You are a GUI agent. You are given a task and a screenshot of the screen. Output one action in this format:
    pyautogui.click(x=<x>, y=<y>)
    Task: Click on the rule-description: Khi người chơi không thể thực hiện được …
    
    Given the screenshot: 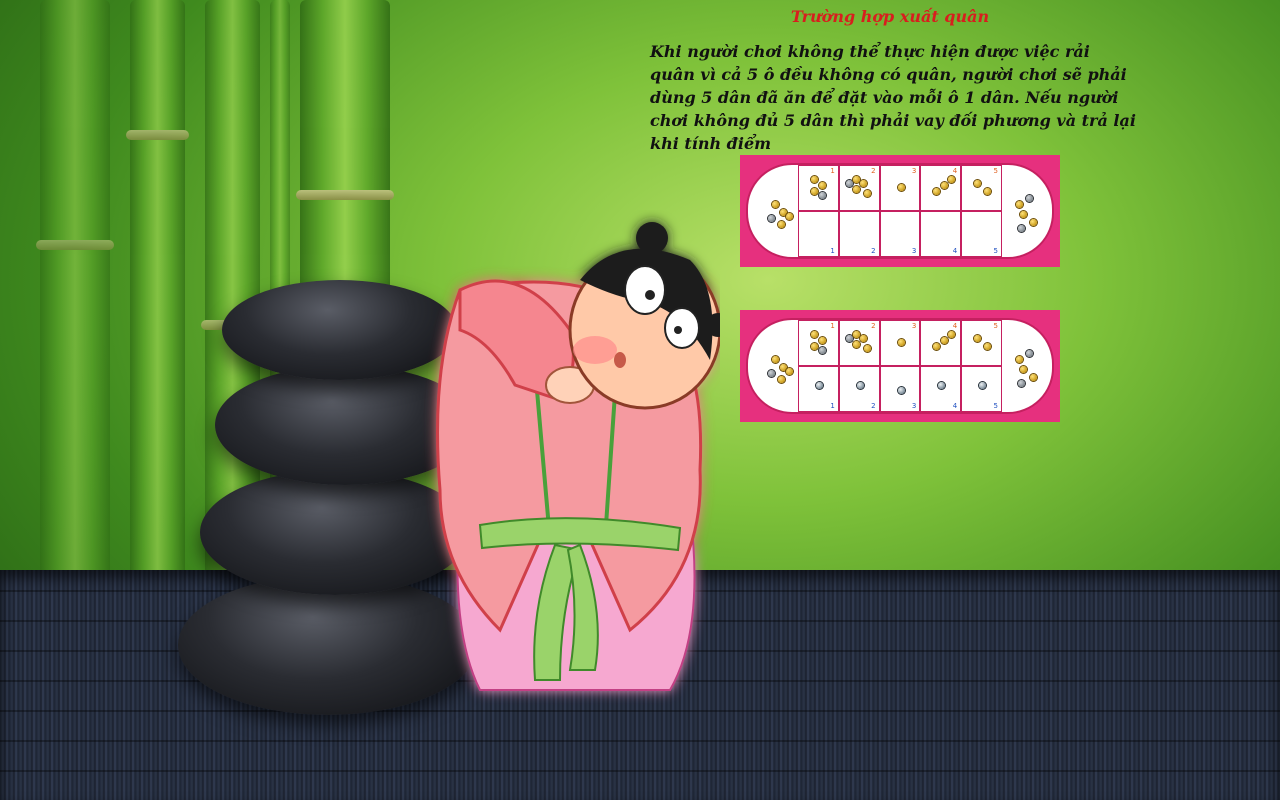 What is the action you would take?
    pyautogui.click(x=893, y=97)
    